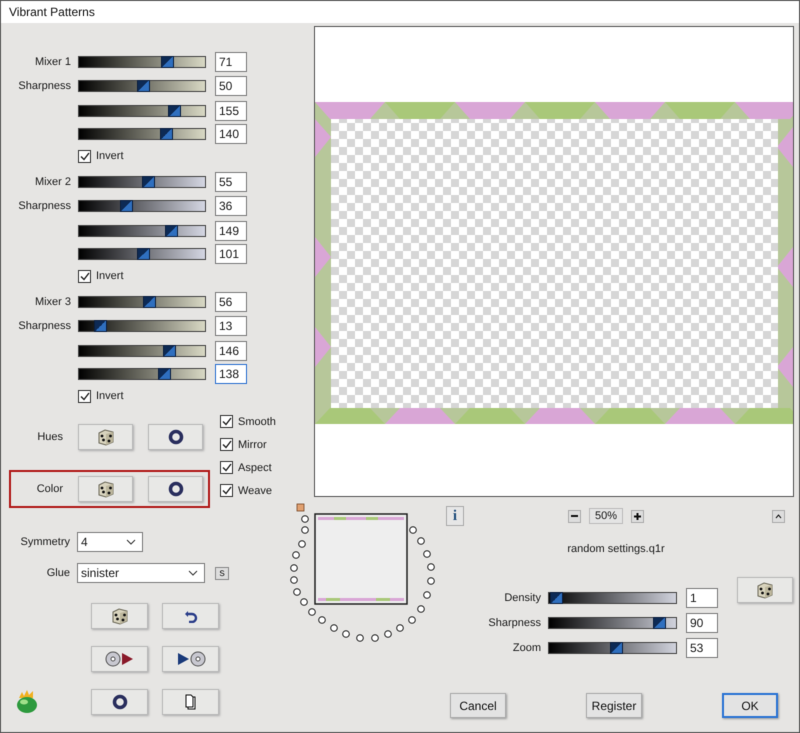 The height and width of the screenshot is (733, 800). Describe the element at coordinates (231, 206) in the screenshot. I see `value-field: 36` at that location.